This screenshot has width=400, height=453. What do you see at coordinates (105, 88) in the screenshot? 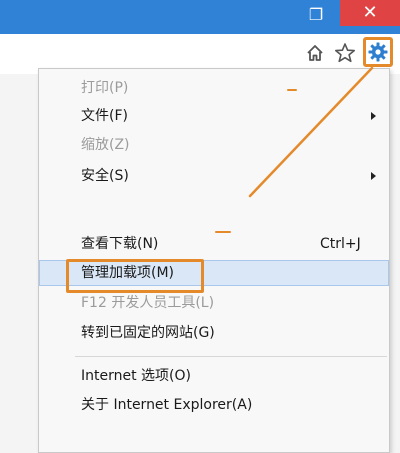
I see `menu-item-label: 打印(P)` at bounding box center [105, 88].